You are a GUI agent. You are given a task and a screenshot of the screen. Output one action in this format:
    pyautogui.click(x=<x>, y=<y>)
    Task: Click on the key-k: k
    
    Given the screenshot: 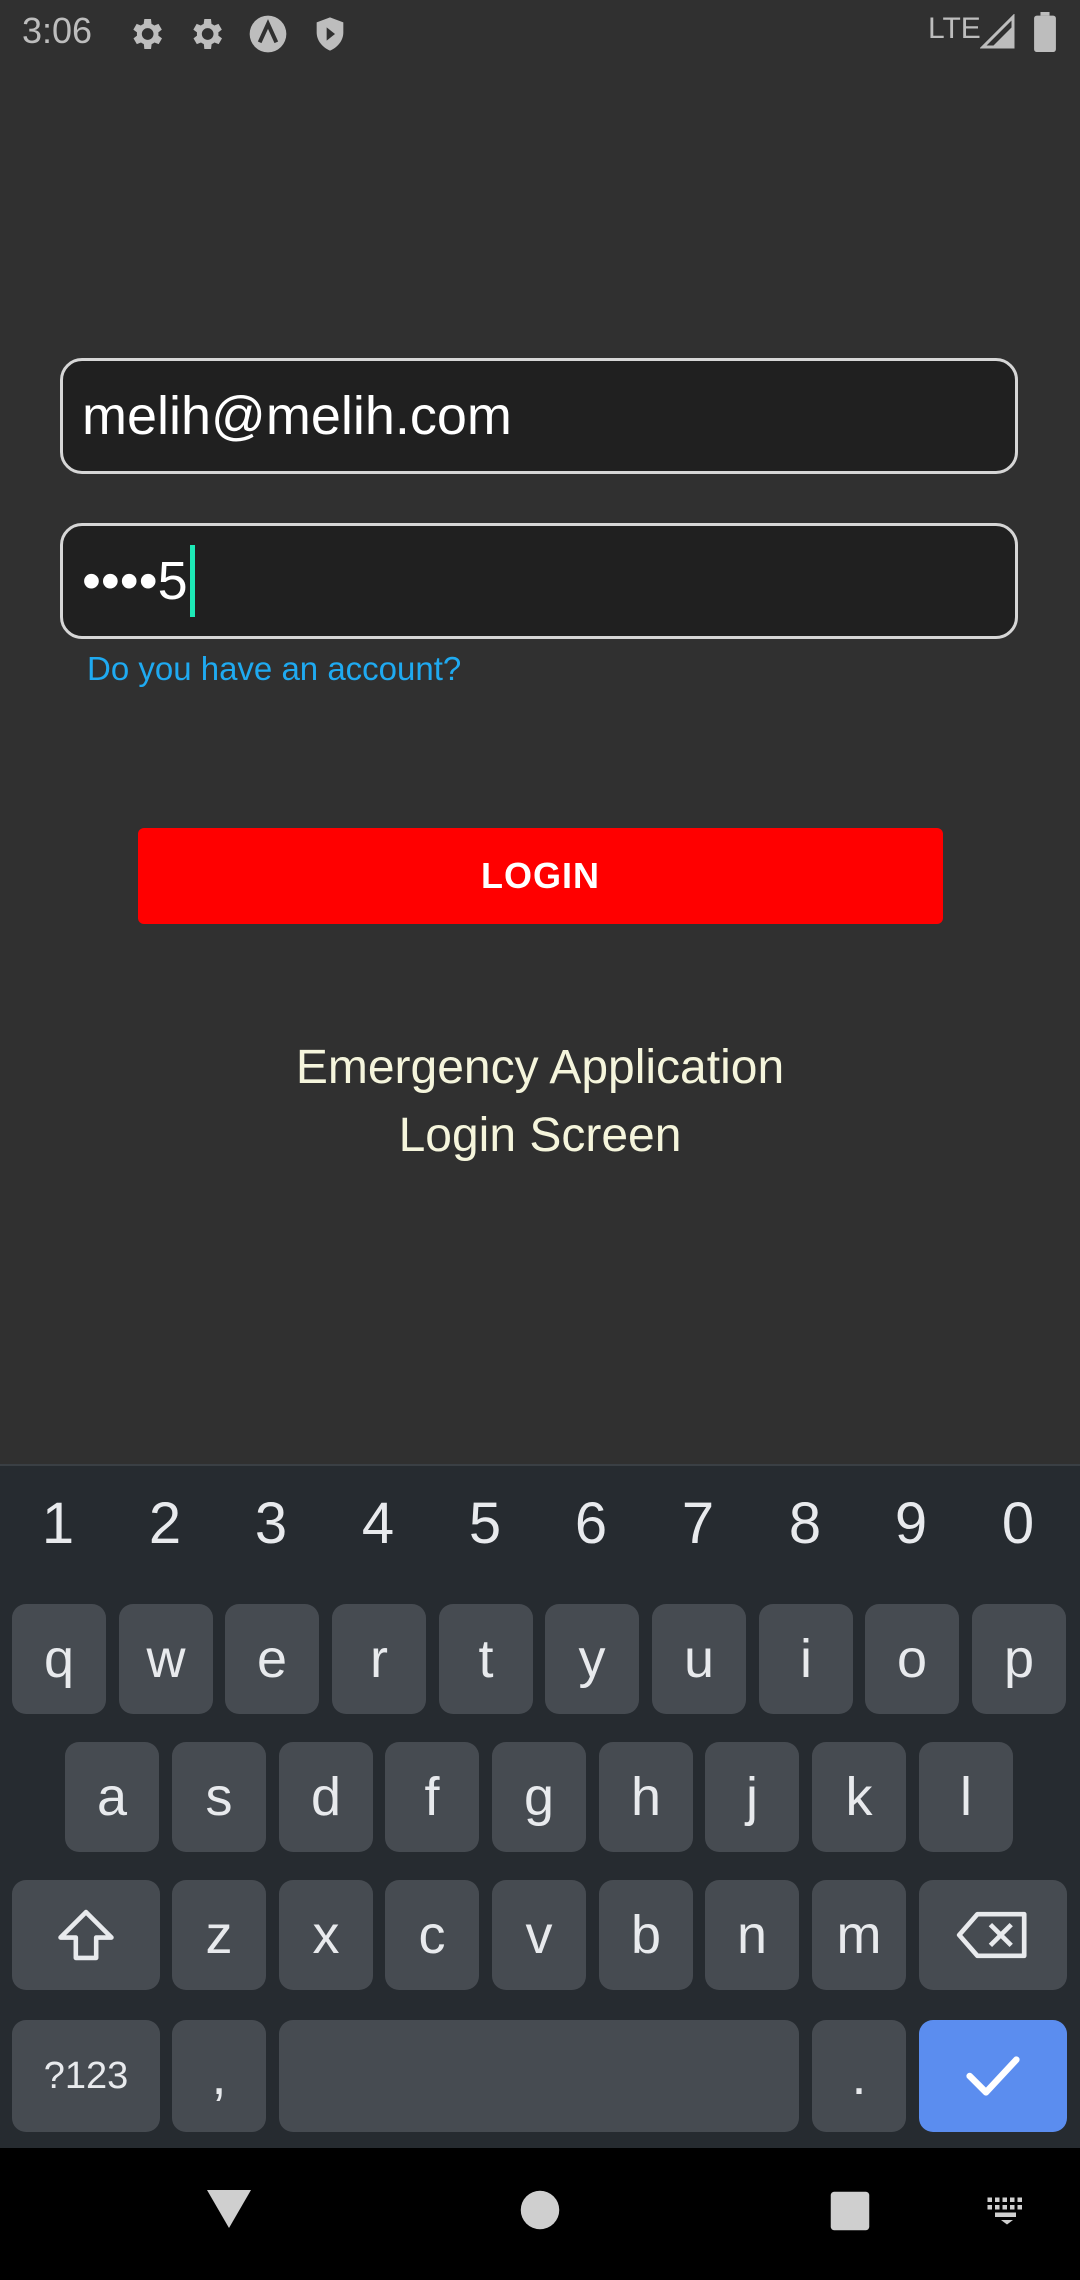 What is the action you would take?
    pyautogui.click(x=859, y=1797)
    